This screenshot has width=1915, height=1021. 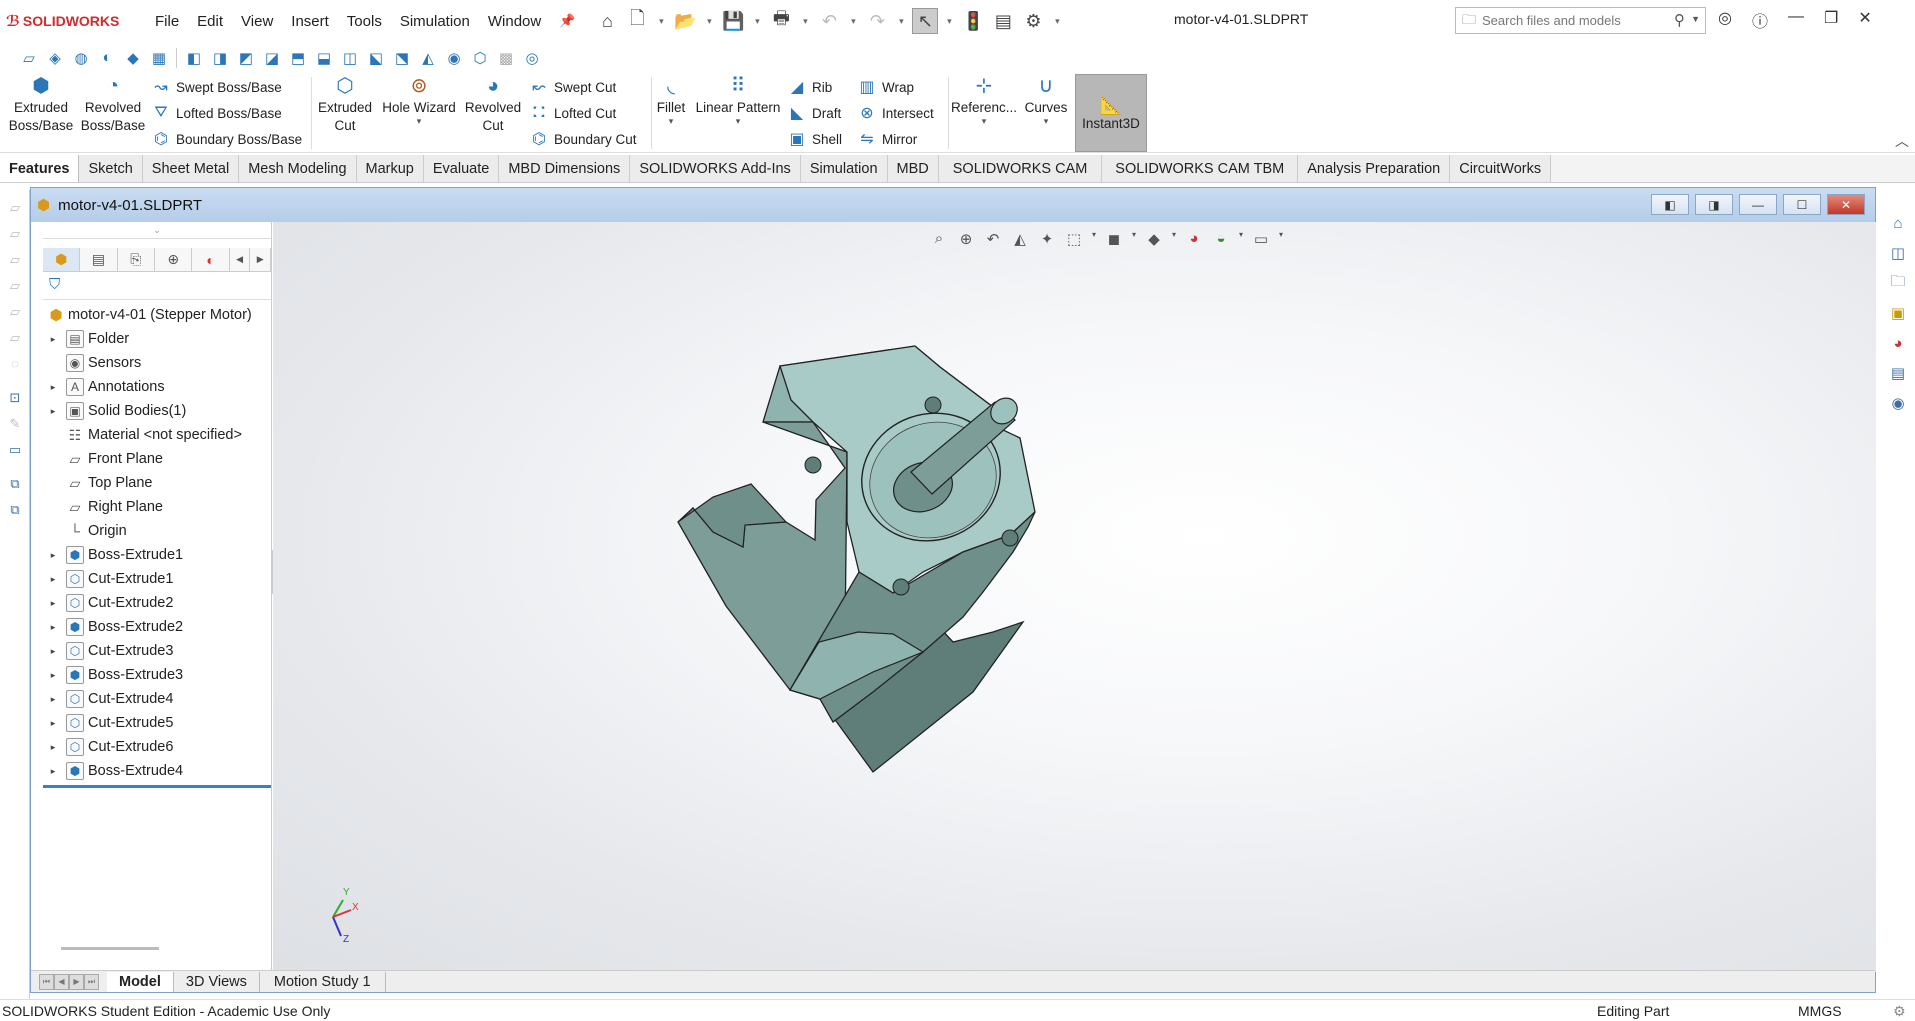 I want to click on search-icon: ⚲, so click(x=1679, y=20).